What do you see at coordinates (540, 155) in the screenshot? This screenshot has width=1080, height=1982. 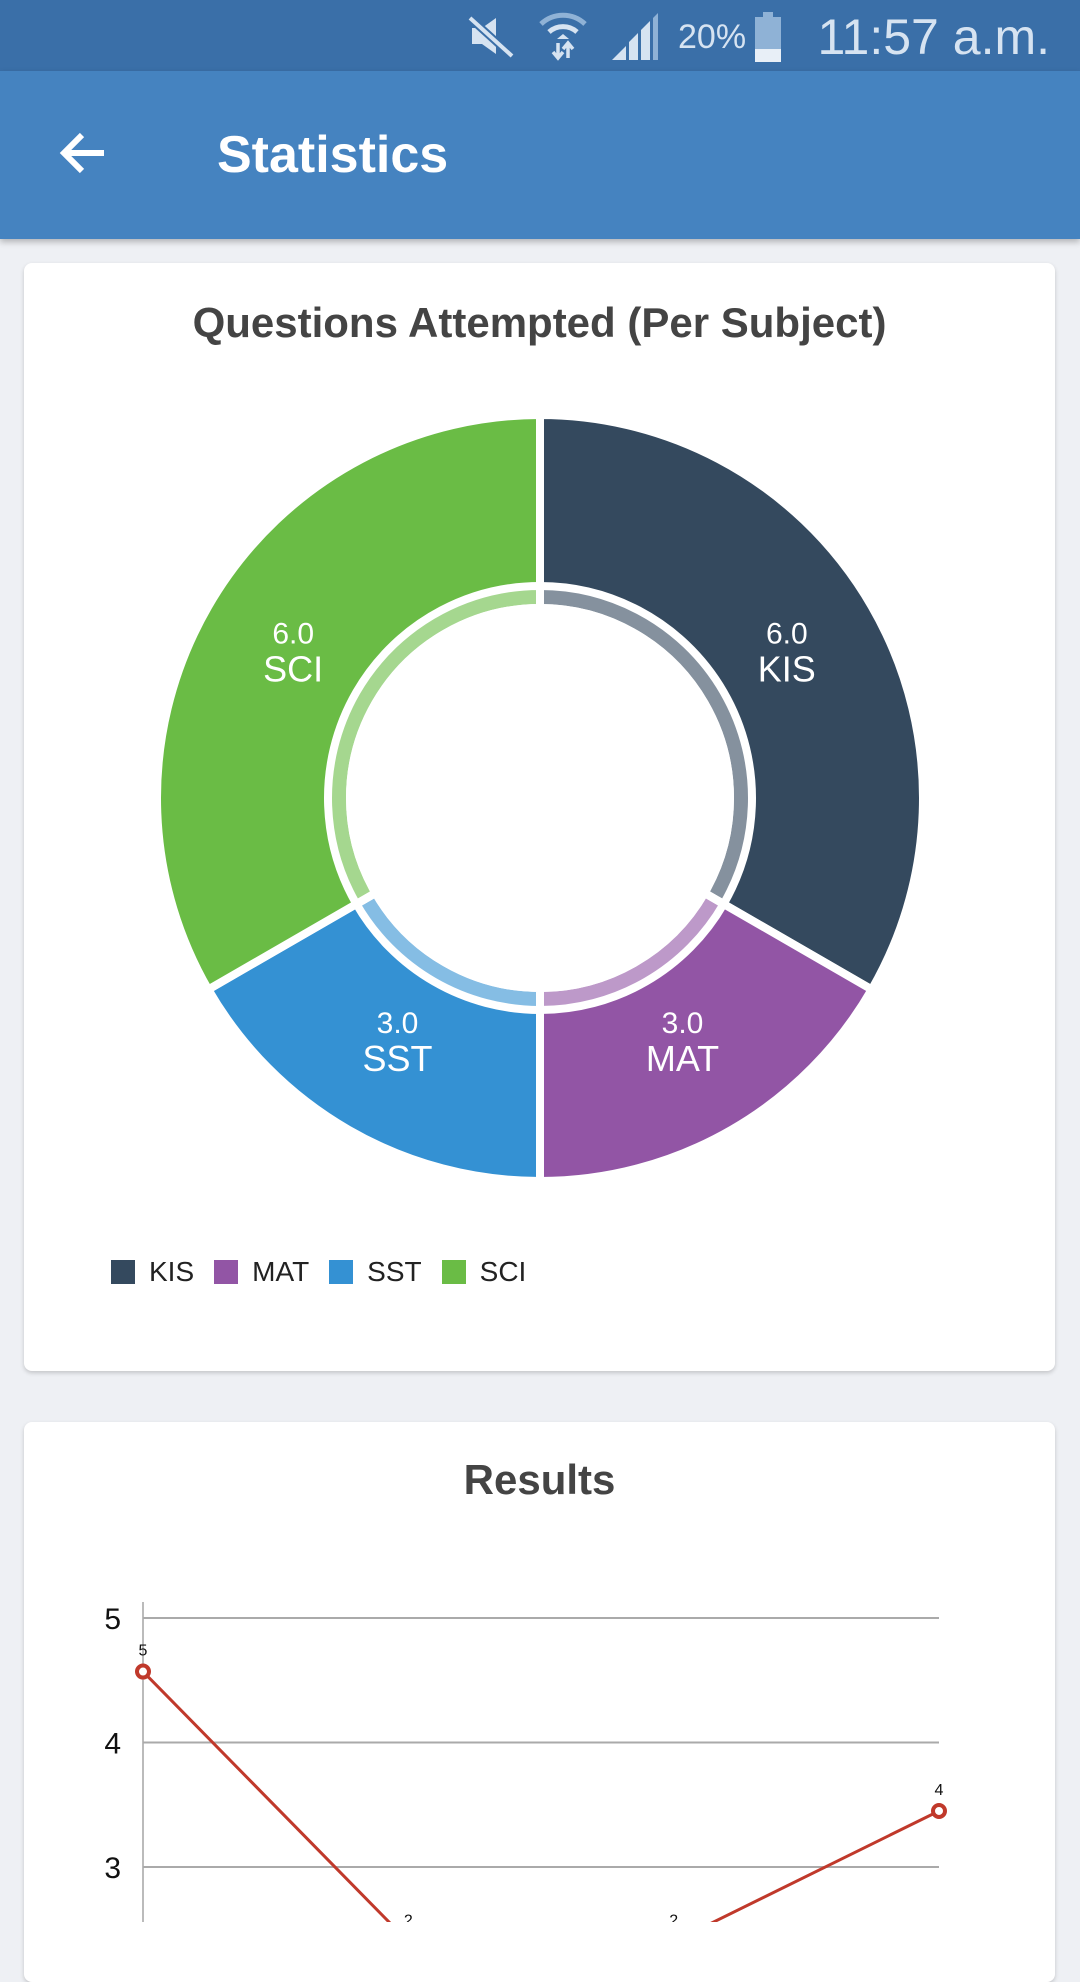 I see `app-bar: Statistics` at bounding box center [540, 155].